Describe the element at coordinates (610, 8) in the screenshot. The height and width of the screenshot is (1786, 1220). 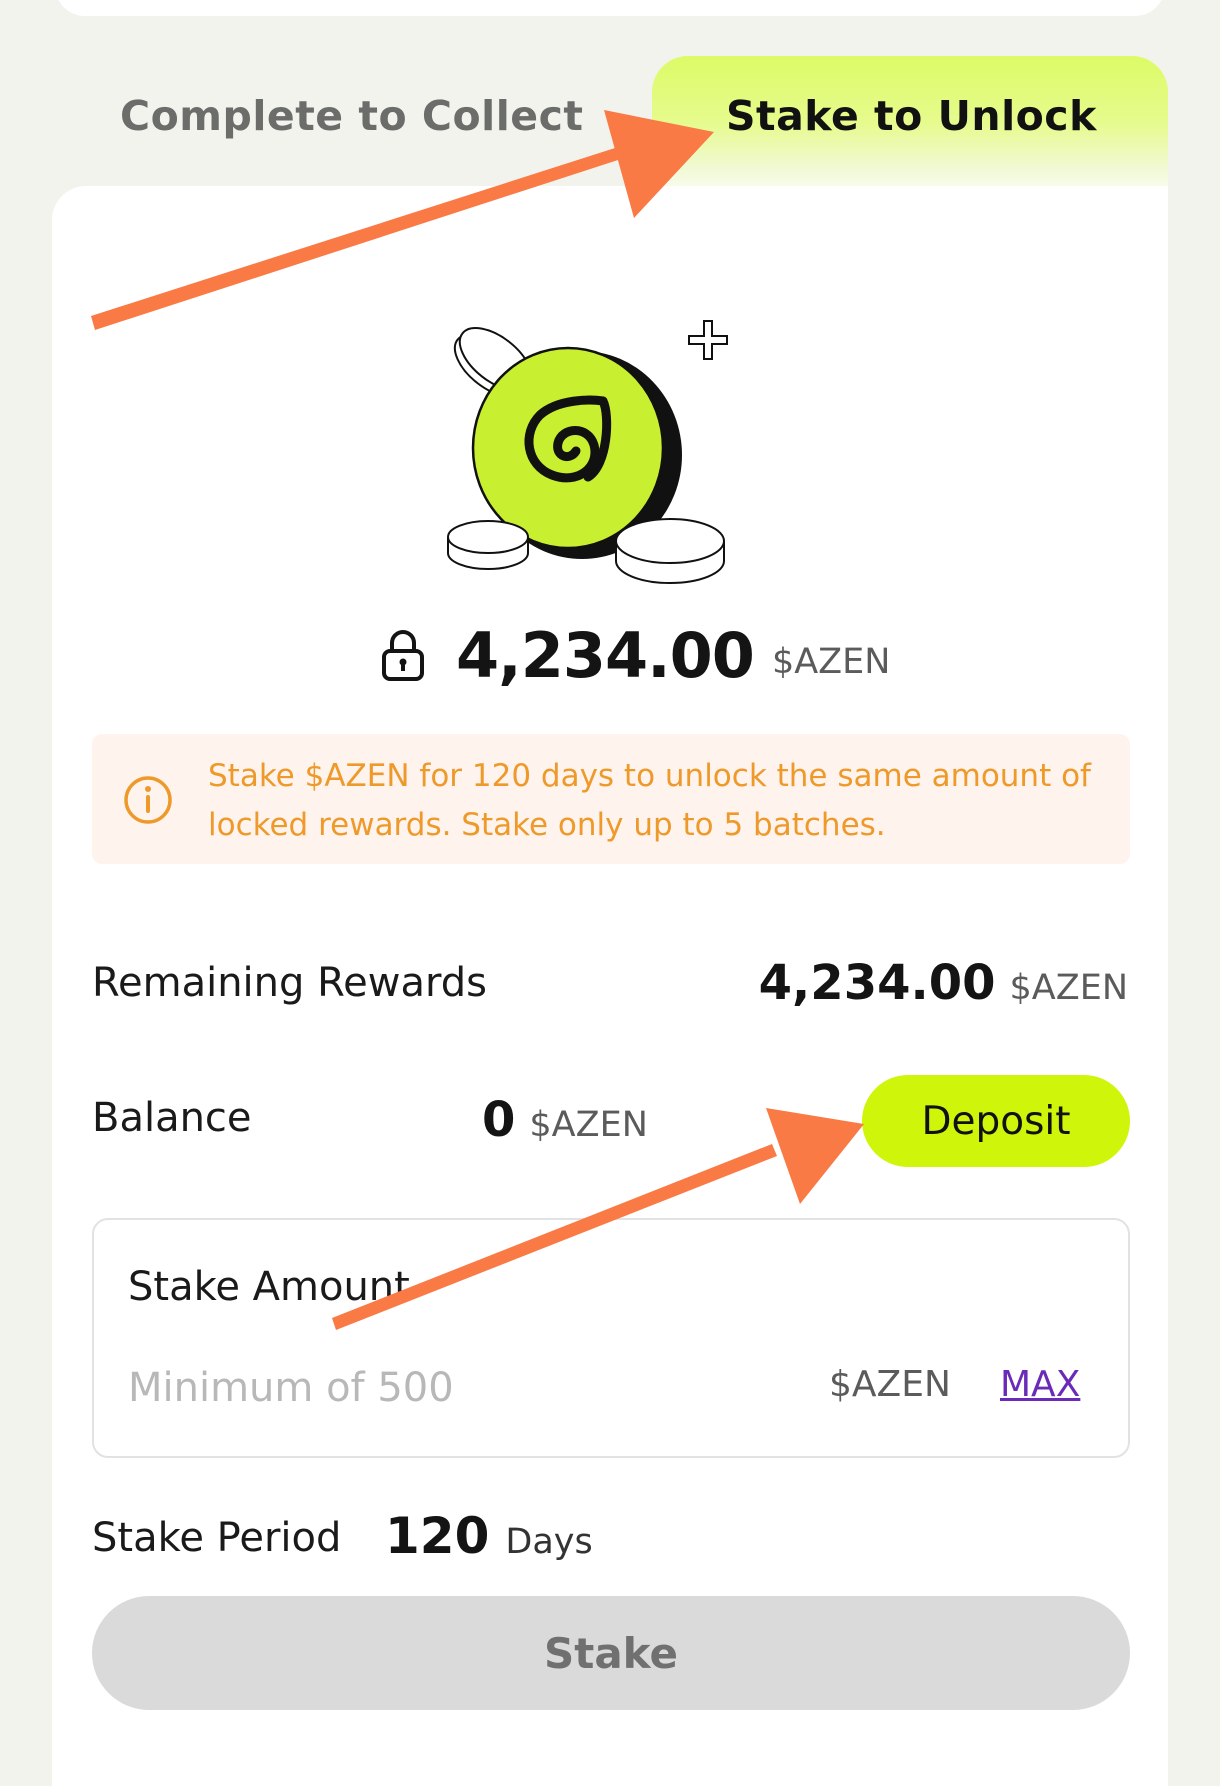
I see `previous-card` at that location.